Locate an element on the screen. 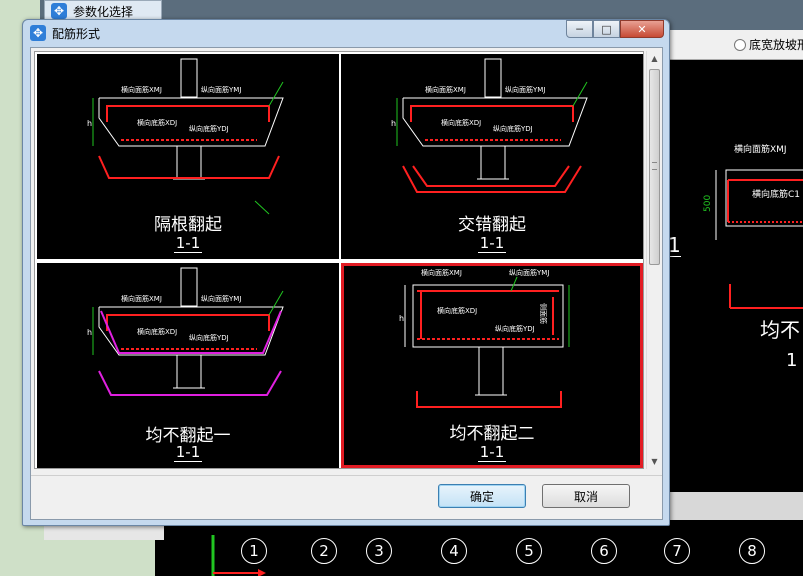 This screenshot has height=576, width=803. tile-label-side-rebar: 侧面筋 is located at coordinates (543, 313).